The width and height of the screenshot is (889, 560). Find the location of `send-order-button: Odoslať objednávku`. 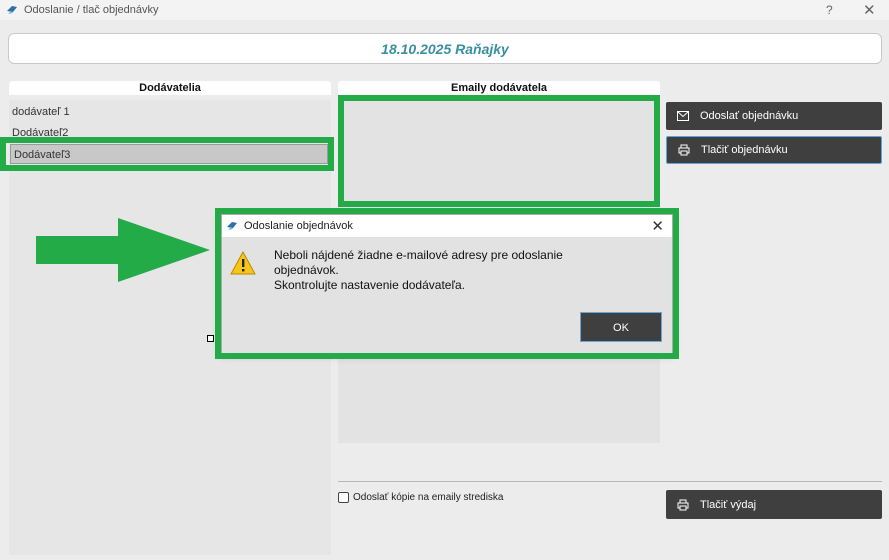

send-order-button: Odoslať objednávku is located at coordinates (774, 116).